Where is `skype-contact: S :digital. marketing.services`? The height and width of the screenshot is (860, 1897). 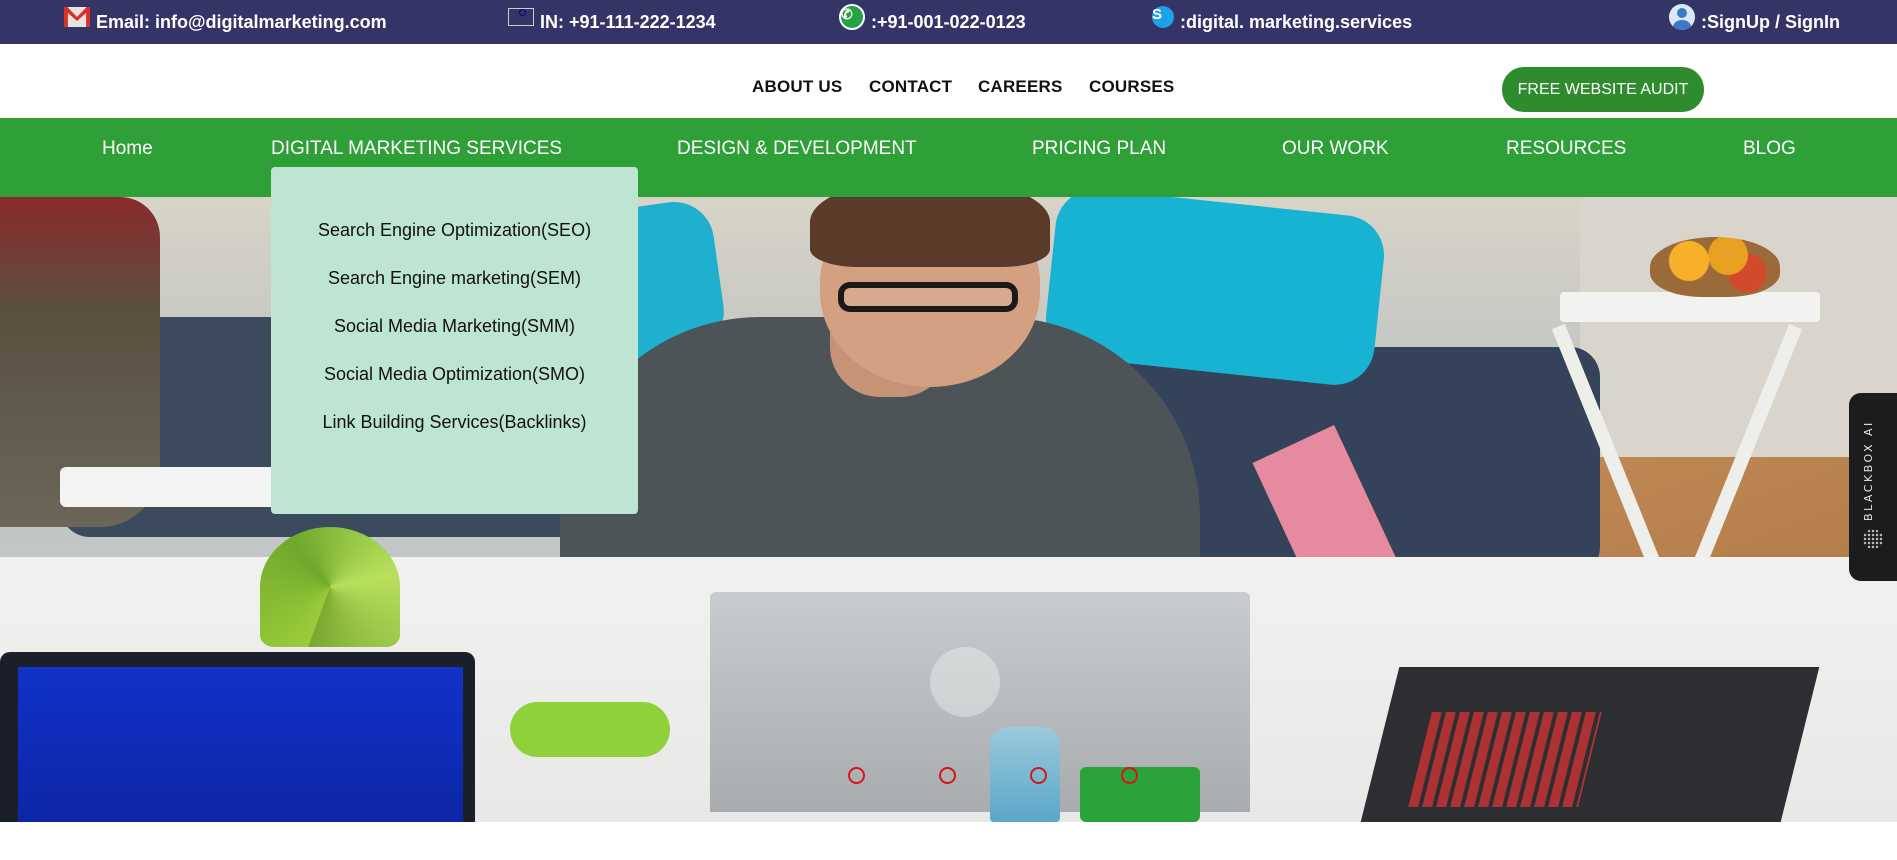
skype-contact: S :digital. marketing.services is located at coordinates (1282, 22).